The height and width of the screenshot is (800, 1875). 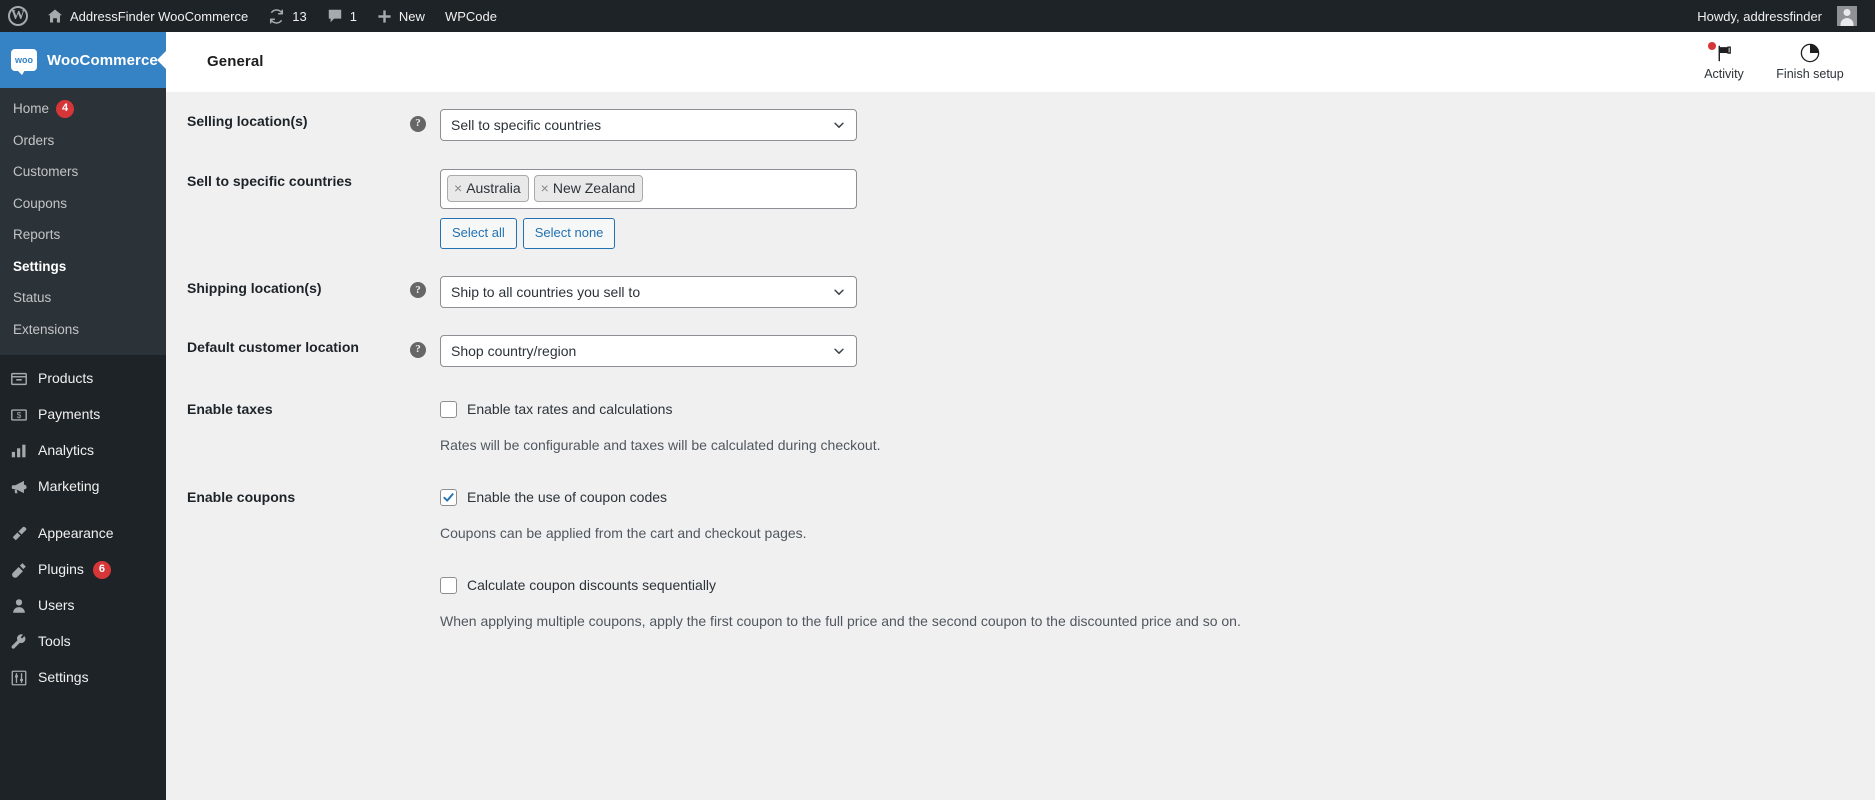 What do you see at coordinates (34, 140) in the screenshot?
I see `sidebar-item-label: Orders` at bounding box center [34, 140].